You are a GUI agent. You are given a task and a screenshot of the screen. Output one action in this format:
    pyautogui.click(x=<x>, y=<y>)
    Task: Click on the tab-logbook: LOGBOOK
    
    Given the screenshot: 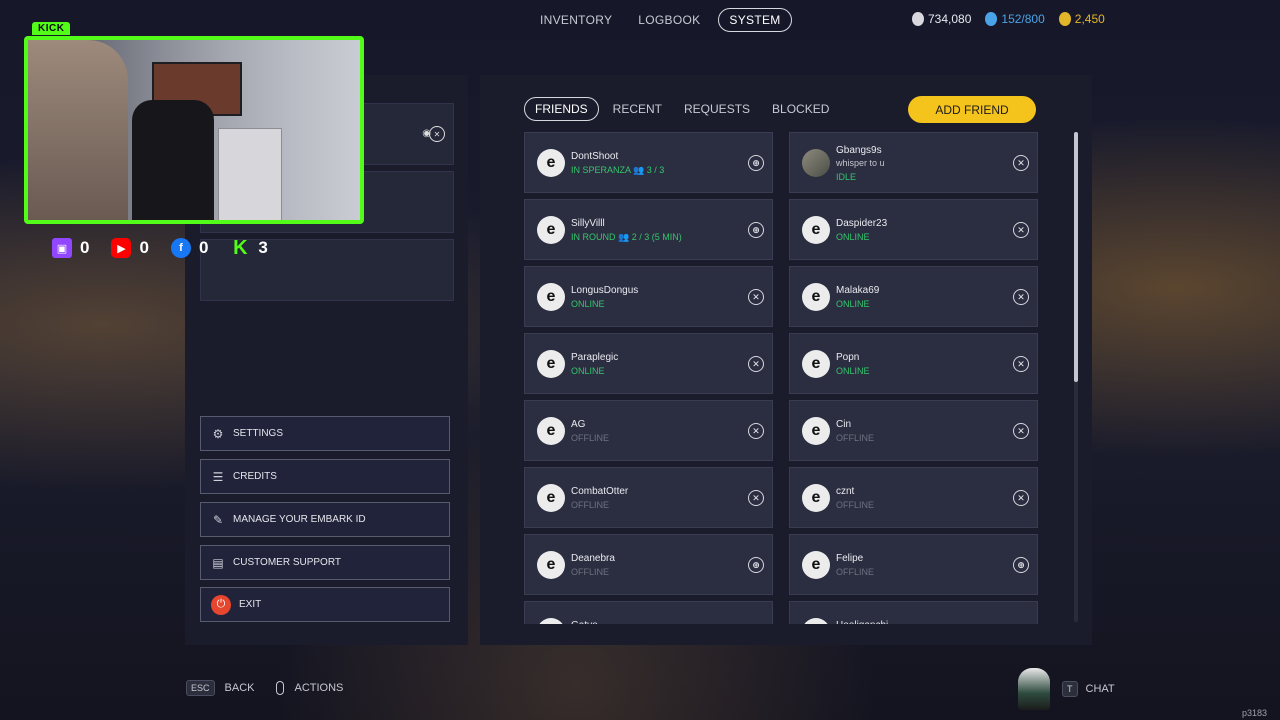 What is the action you would take?
    pyautogui.click(x=669, y=20)
    